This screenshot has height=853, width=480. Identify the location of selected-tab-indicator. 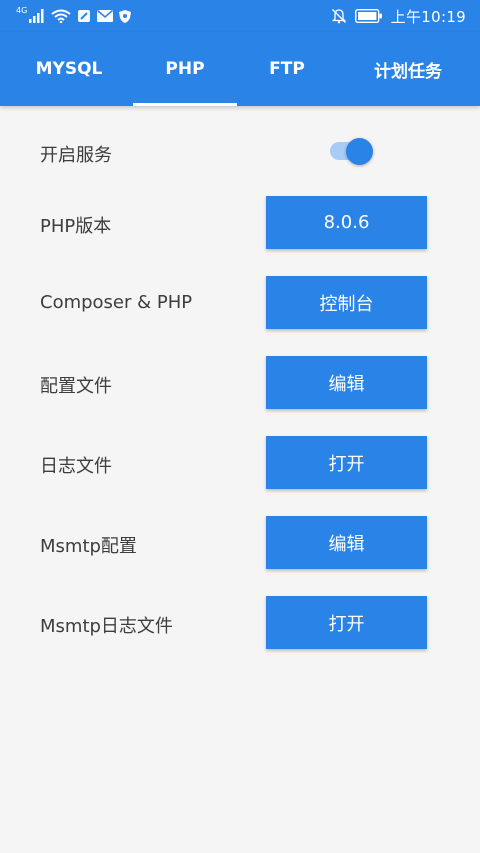
(185, 104).